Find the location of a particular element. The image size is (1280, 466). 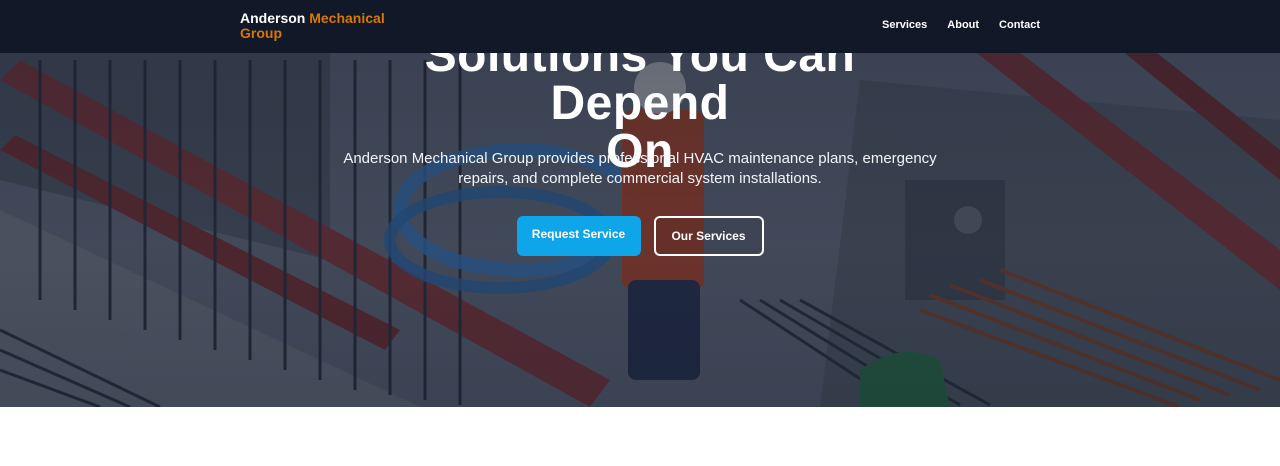

hero-actions: Request Service Our Services is located at coordinates (640, 236).